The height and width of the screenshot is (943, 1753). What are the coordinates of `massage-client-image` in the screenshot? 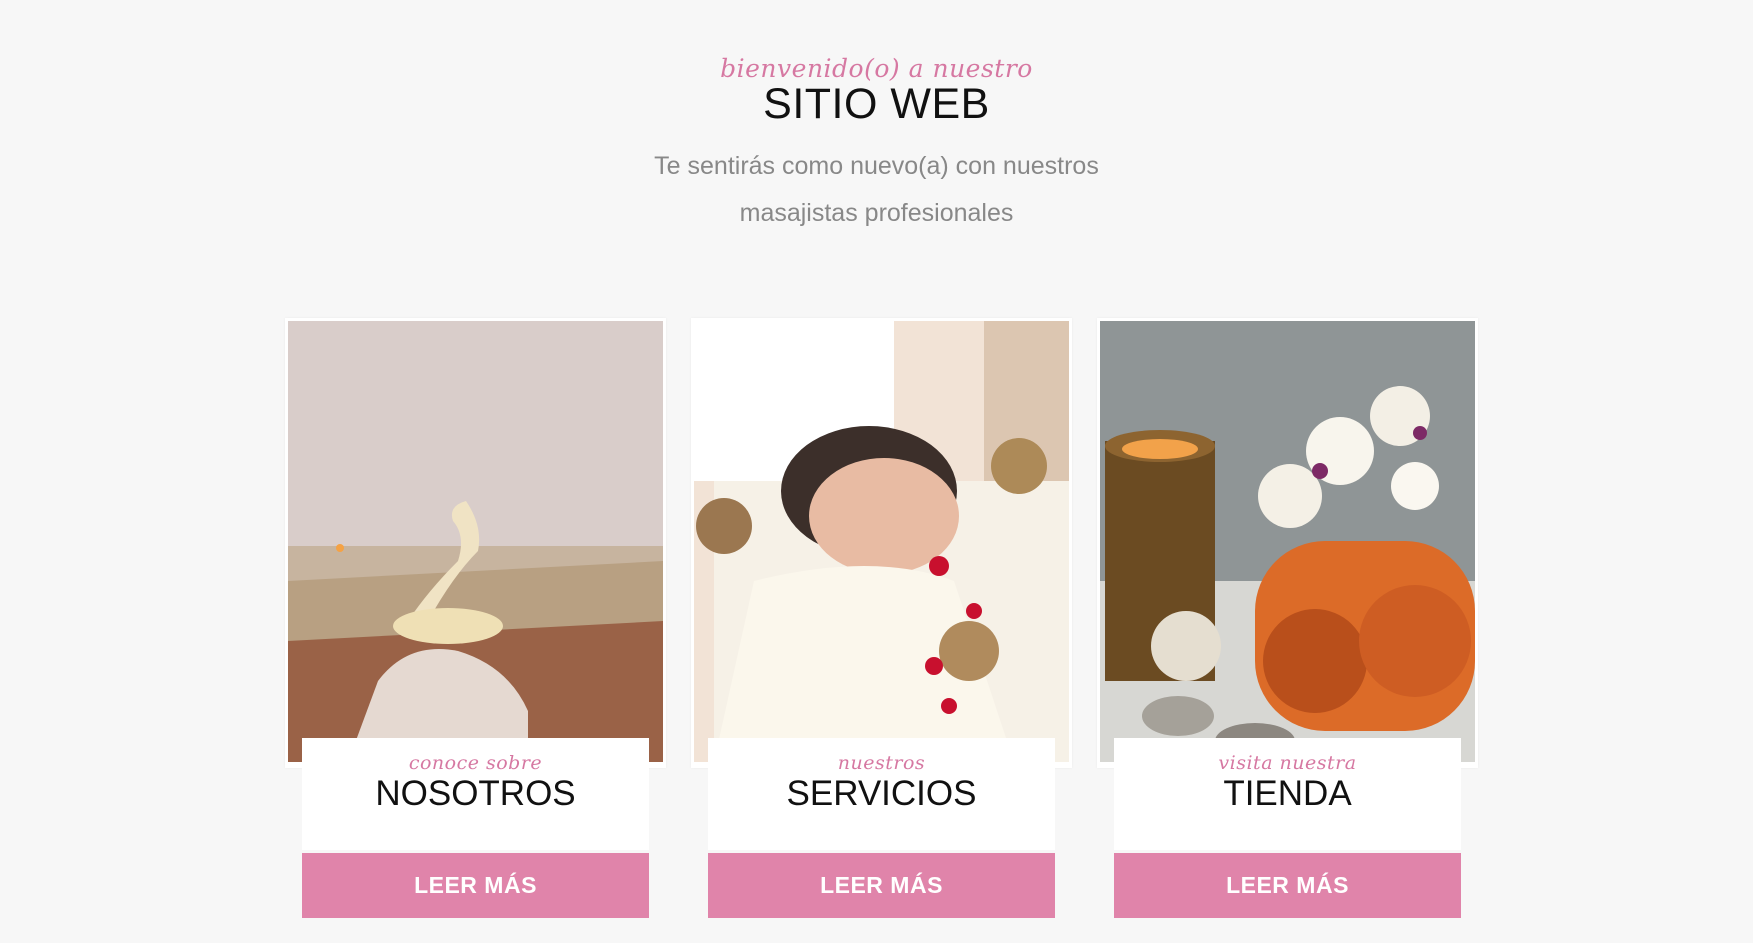 It's located at (881, 541).